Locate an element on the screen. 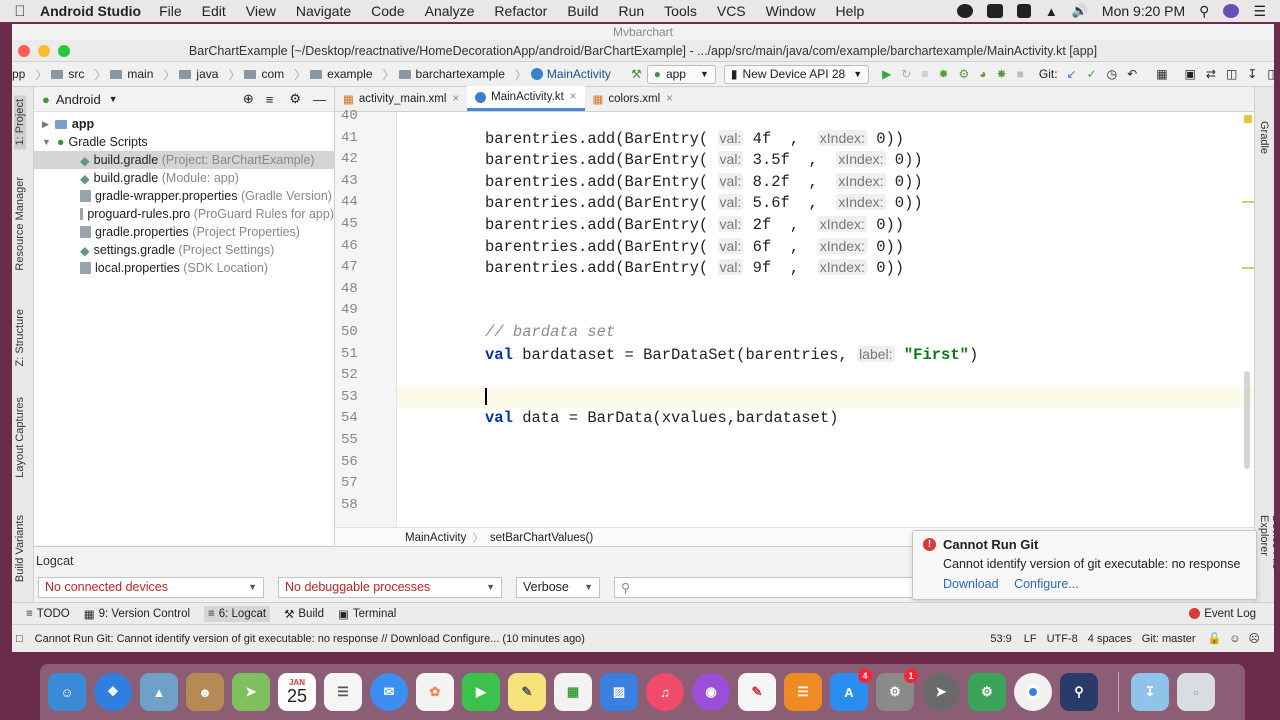 The width and height of the screenshot is (1280, 720). calendar-icon: JAN 25 is located at coordinates (297, 692).